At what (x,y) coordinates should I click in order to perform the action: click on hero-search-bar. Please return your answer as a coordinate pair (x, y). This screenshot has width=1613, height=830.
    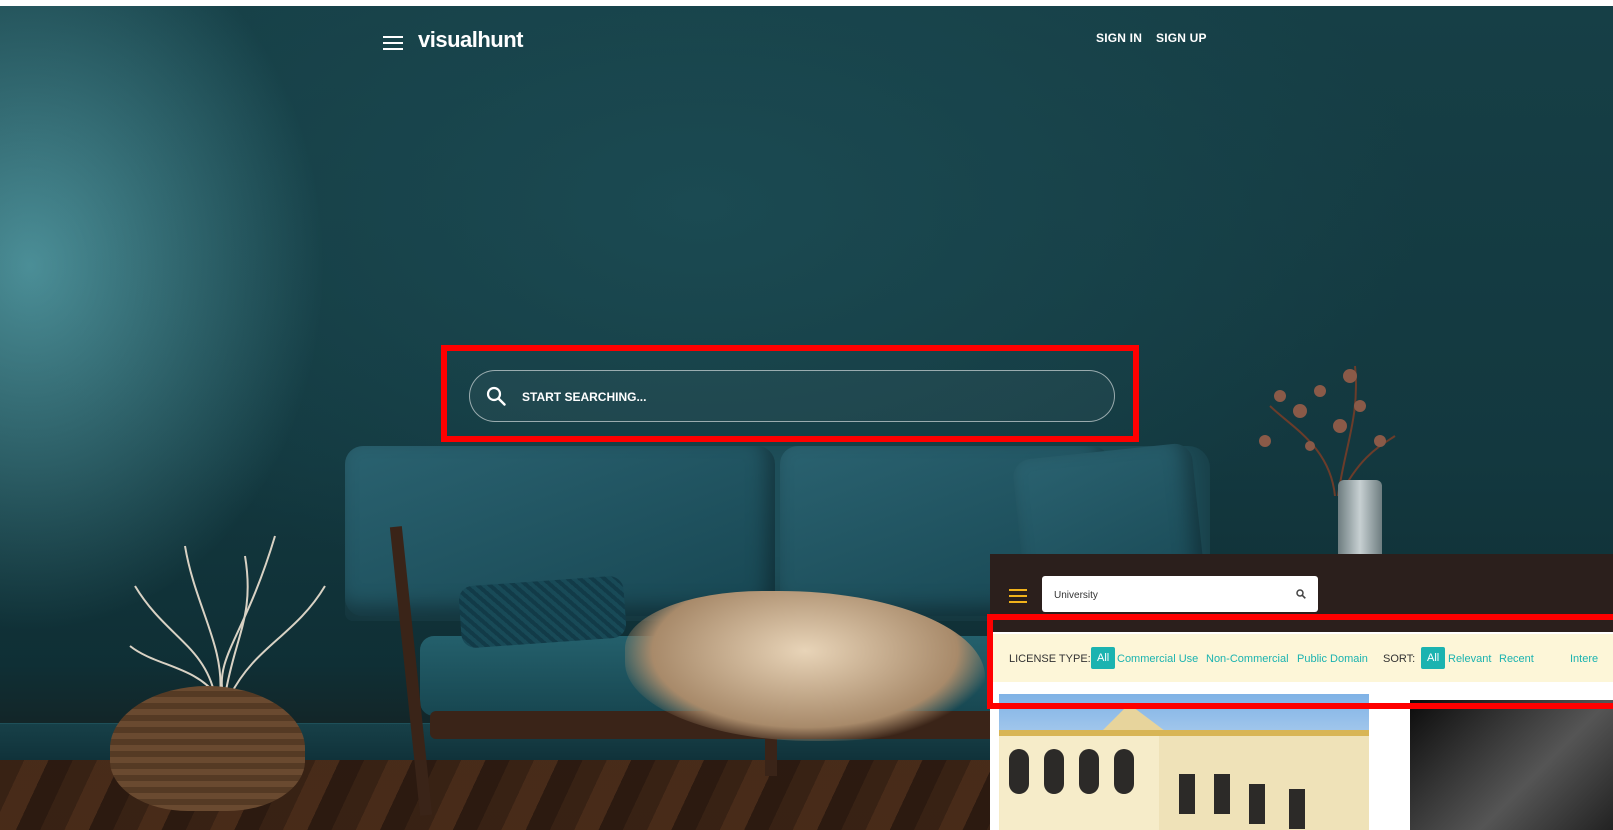
    Looking at the image, I should click on (792, 396).